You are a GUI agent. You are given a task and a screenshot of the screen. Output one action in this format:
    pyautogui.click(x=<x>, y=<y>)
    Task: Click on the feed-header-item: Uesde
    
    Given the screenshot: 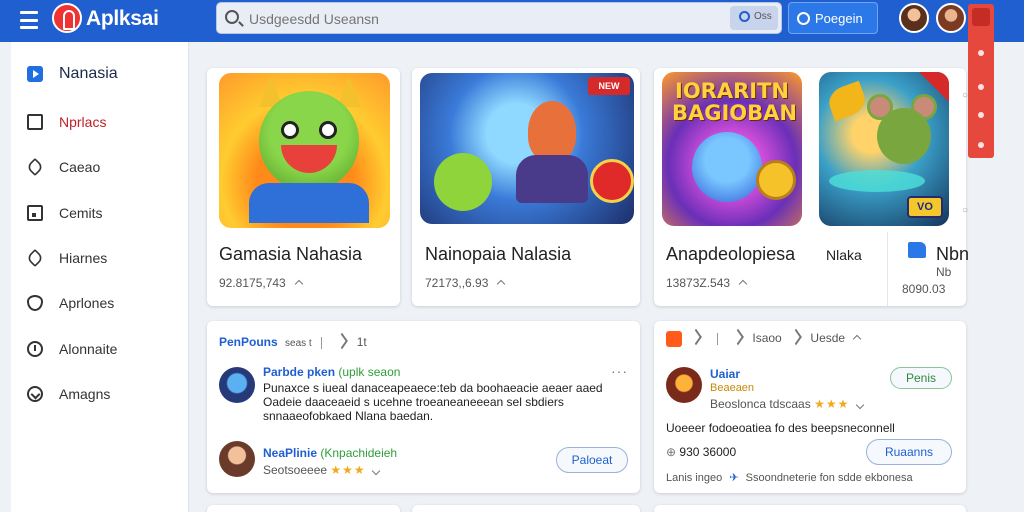 What is the action you would take?
    pyautogui.click(x=828, y=338)
    